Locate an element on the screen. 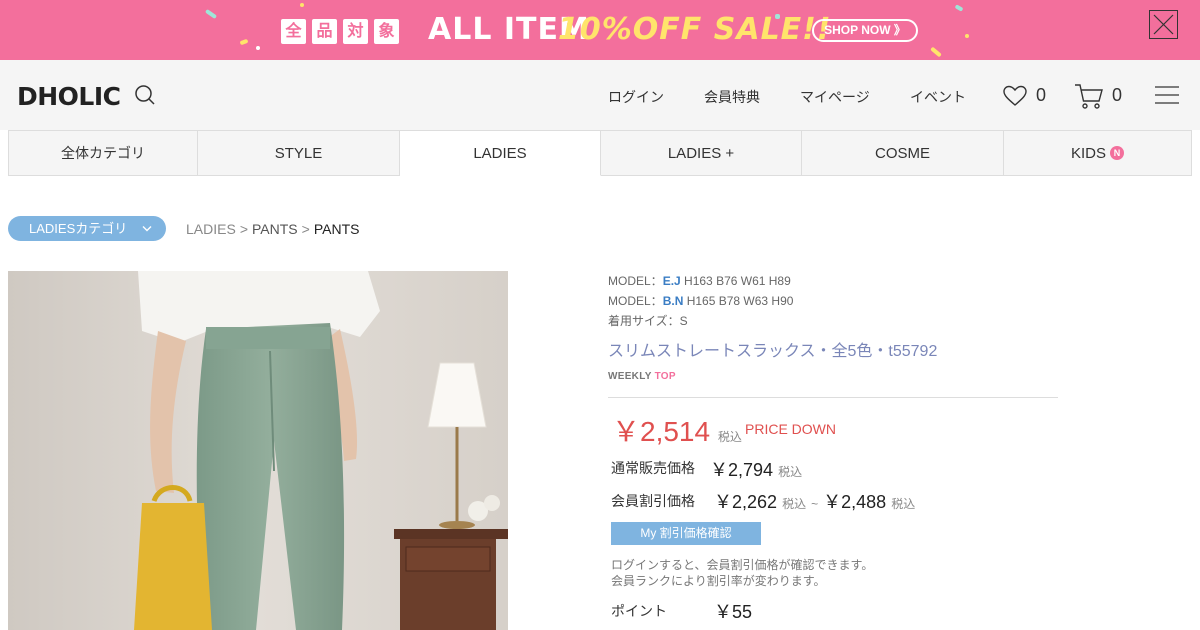 The image size is (1200, 630). tab-cosme: COSME is located at coordinates (903, 153).